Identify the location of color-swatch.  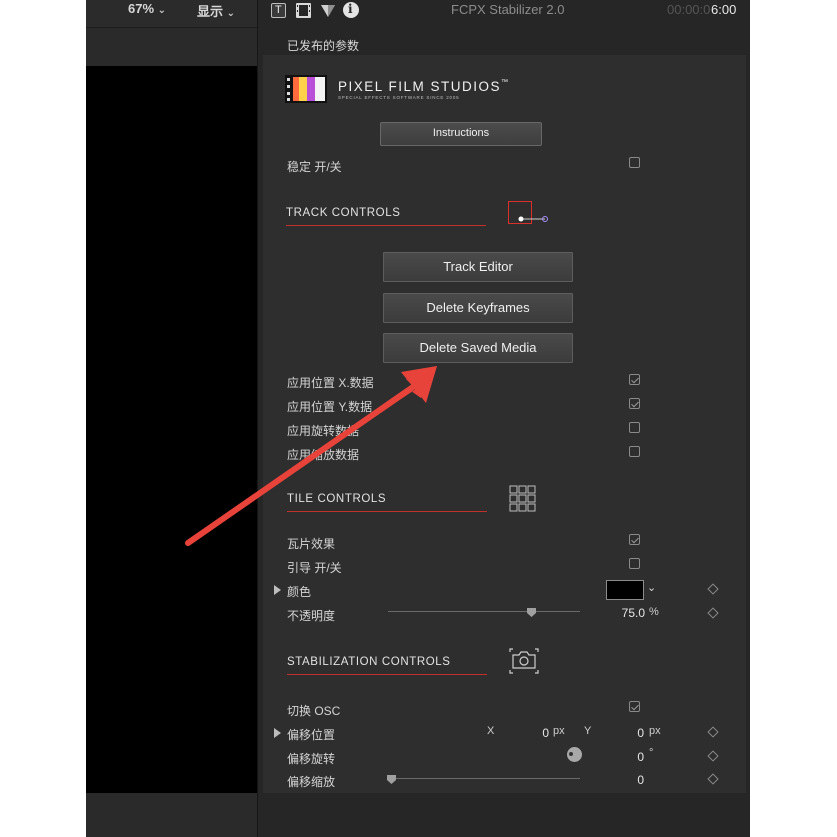
(625, 590).